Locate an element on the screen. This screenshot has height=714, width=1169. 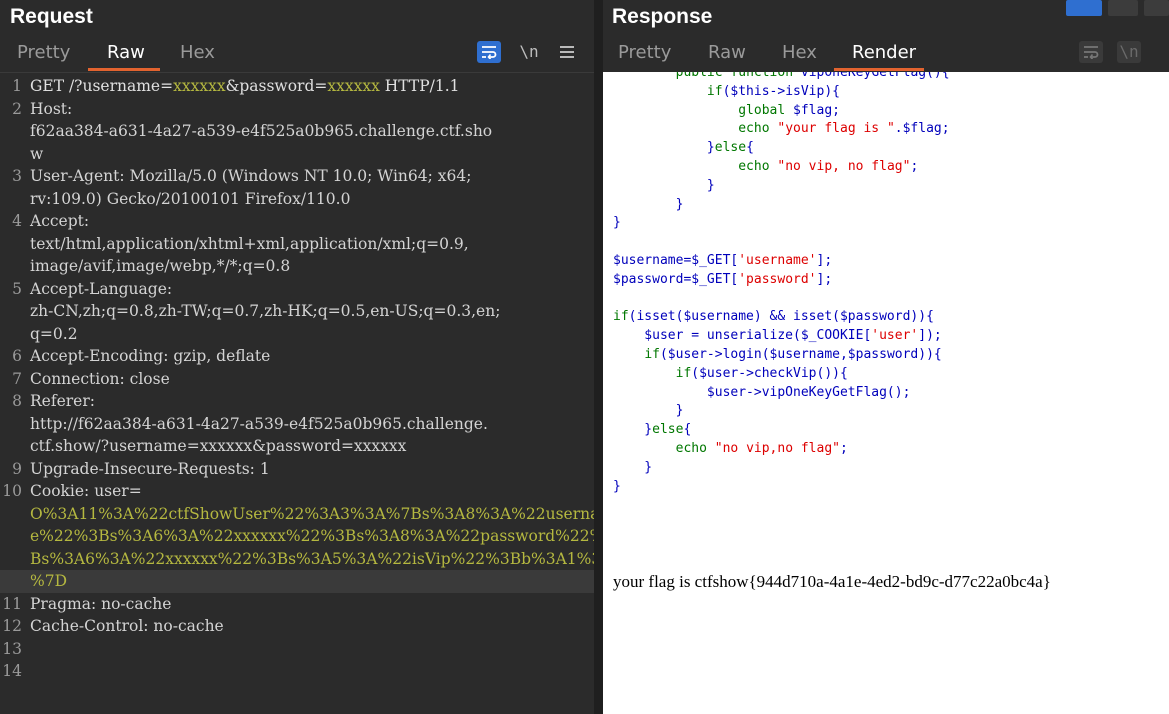
layout-single-icon is located at coordinates (1156, 8).